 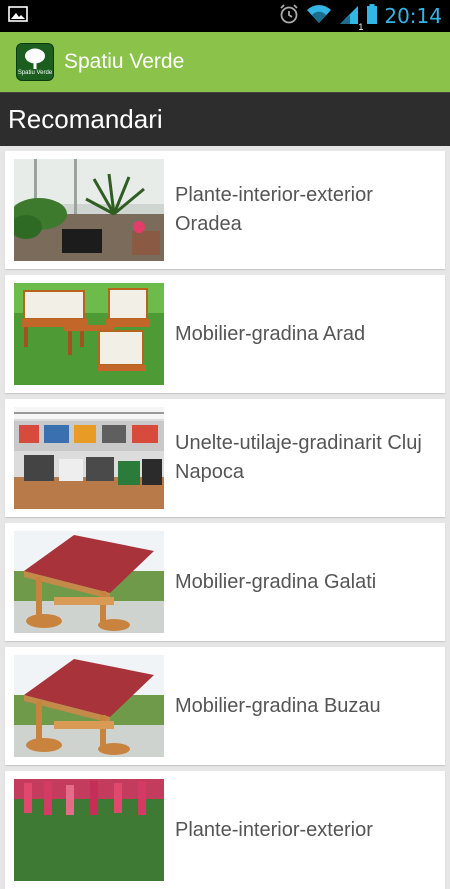 What do you see at coordinates (289, 16) in the screenshot?
I see `alarm-icon` at bounding box center [289, 16].